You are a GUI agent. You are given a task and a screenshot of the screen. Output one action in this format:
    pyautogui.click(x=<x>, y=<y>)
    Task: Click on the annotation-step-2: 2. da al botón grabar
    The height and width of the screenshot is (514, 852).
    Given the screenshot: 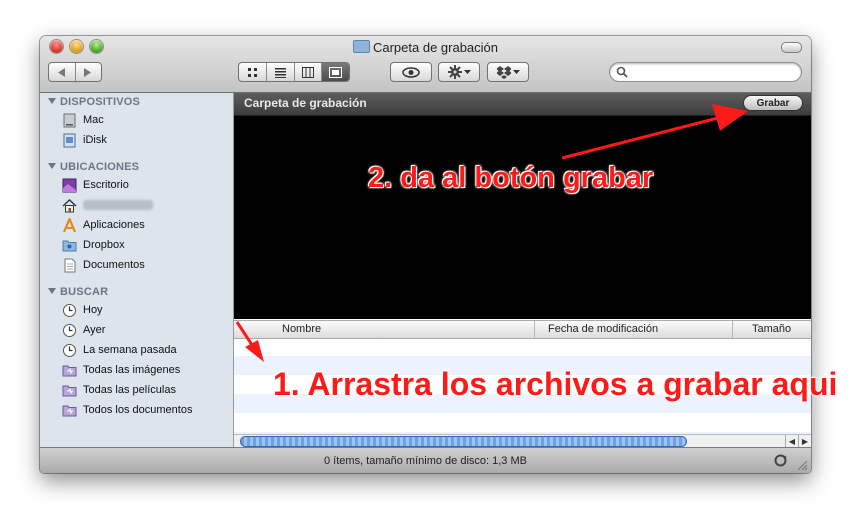 What is the action you would take?
    pyautogui.click(x=511, y=178)
    